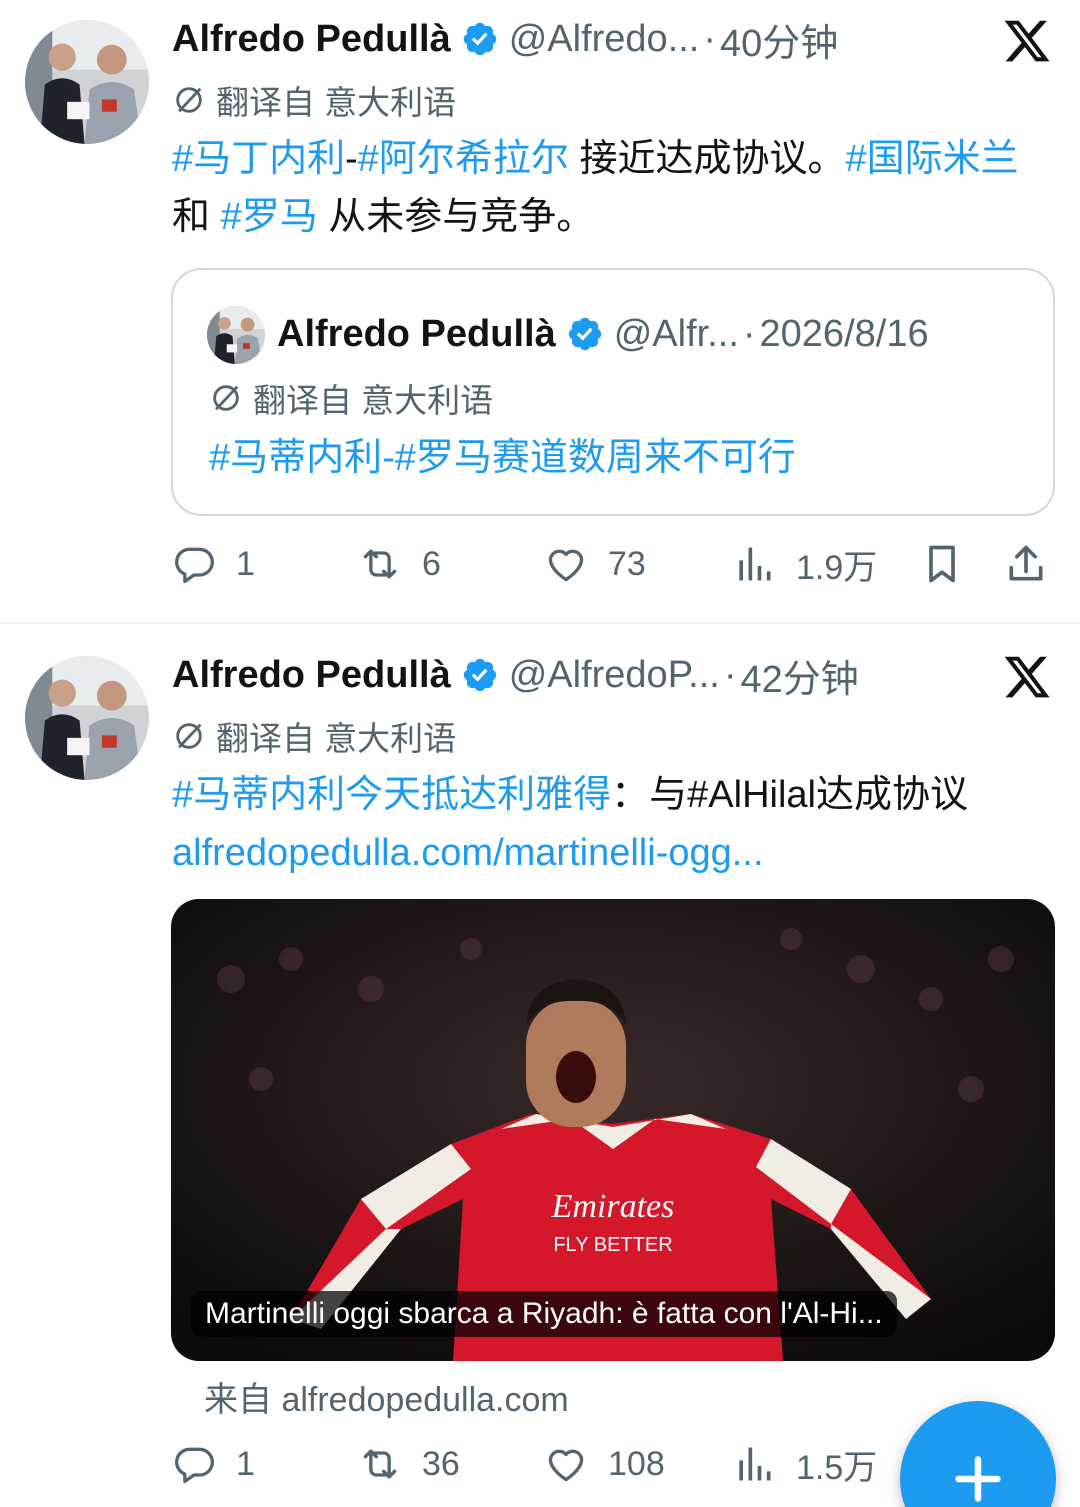 This screenshot has height=1507, width=1080. What do you see at coordinates (613, 1206) in the screenshot?
I see `jersey-sponsor: Emirates` at bounding box center [613, 1206].